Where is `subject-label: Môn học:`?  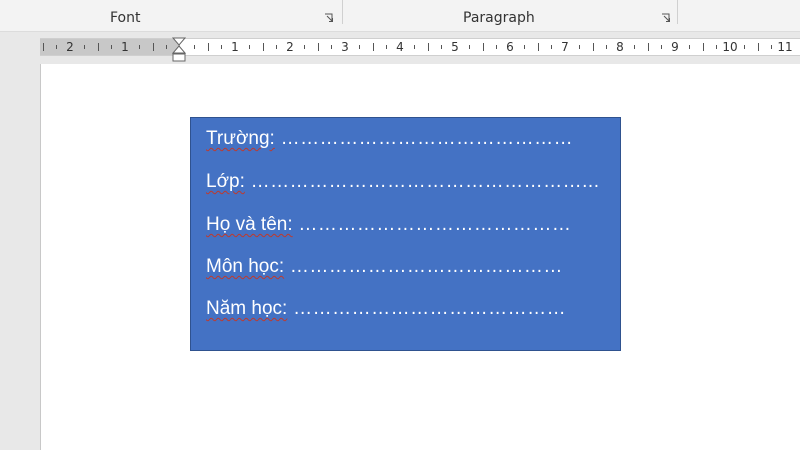 subject-label: Môn học: is located at coordinates (245, 266).